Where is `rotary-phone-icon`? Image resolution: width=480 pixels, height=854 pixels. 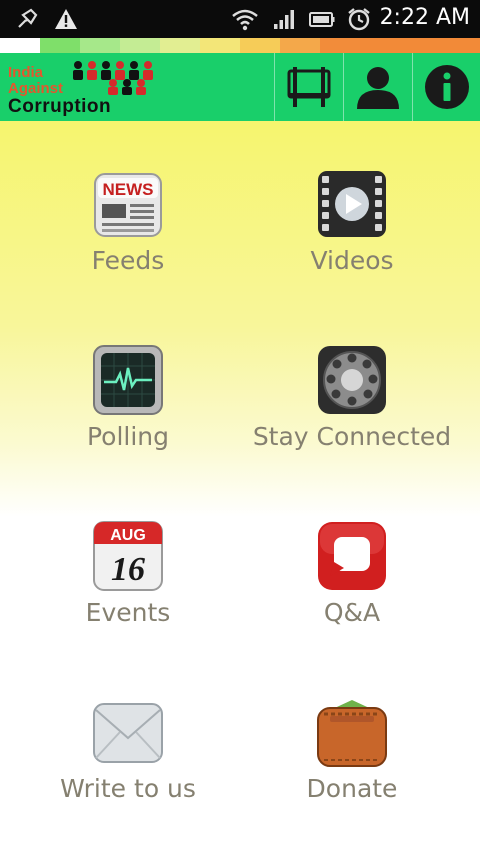 rotary-phone-icon is located at coordinates (352, 380).